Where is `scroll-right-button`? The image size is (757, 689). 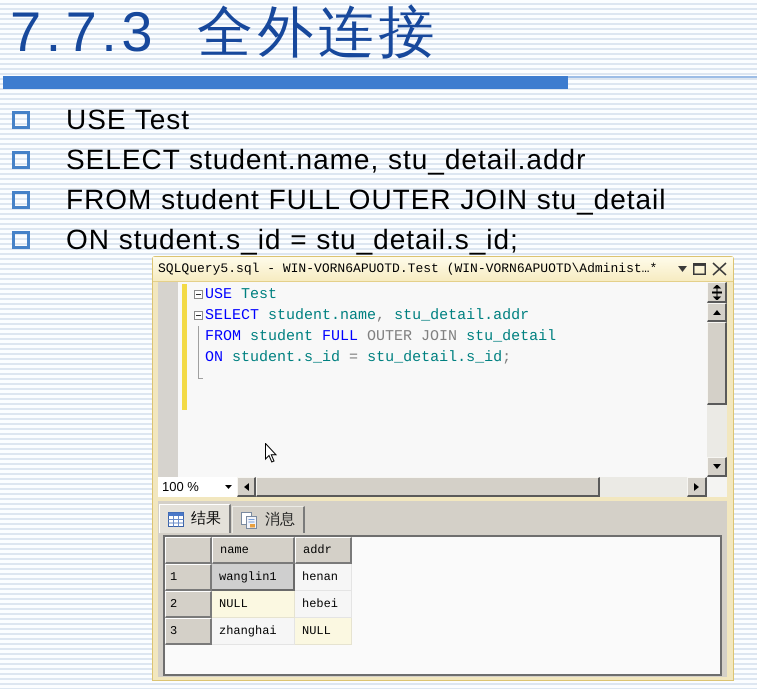 scroll-right-button is located at coordinates (697, 487).